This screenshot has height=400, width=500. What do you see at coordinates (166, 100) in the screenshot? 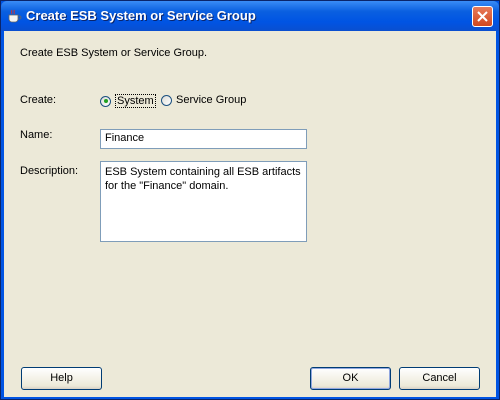
I see `radio-unselected-indicator` at bounding box center [166, 100].